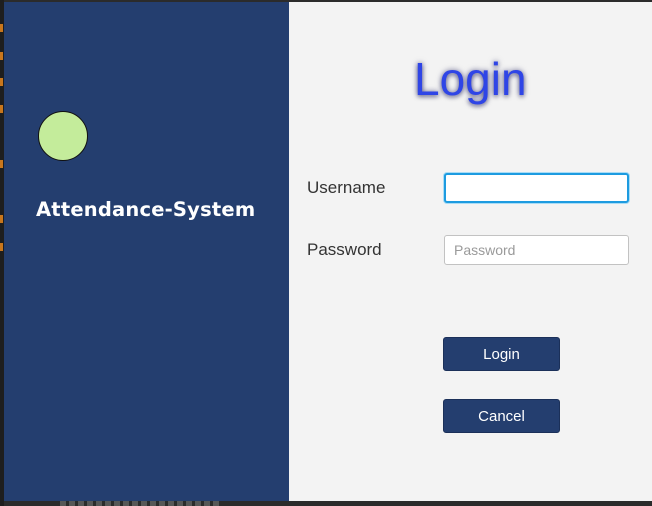  Describe the element at coordinates (470, 79) in the screenshot. I see `login-heading: Login` at that location.